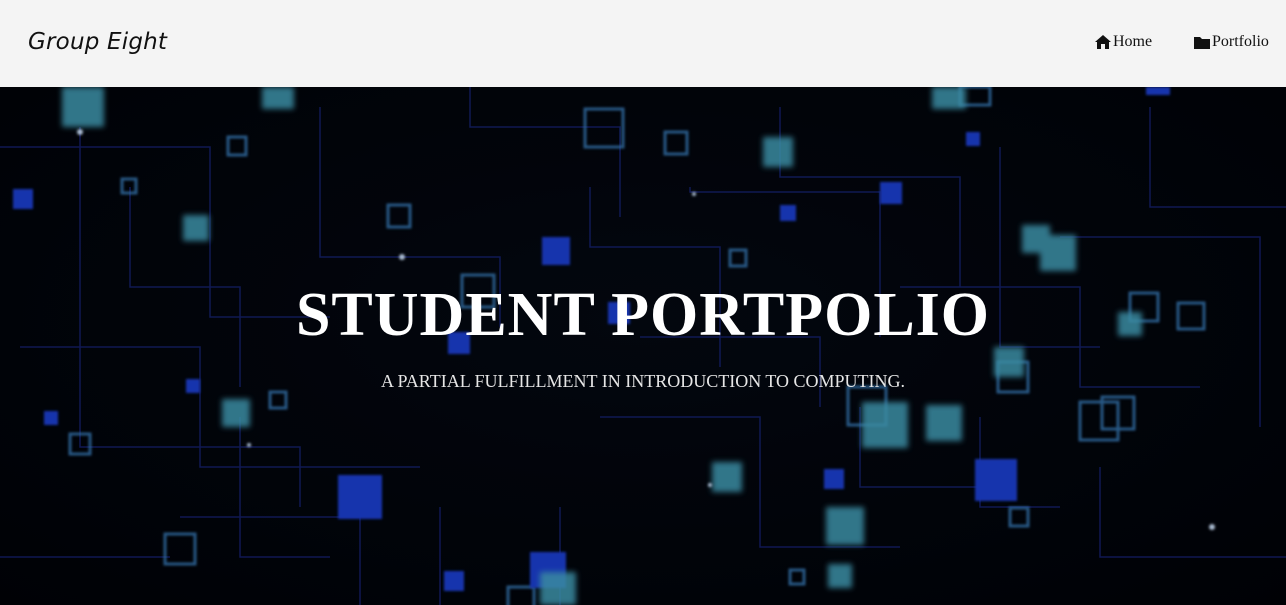 The image size is (1286, 605). I want to click on hero-title: STUDENT PORTPOLIO, so click(643, 315).